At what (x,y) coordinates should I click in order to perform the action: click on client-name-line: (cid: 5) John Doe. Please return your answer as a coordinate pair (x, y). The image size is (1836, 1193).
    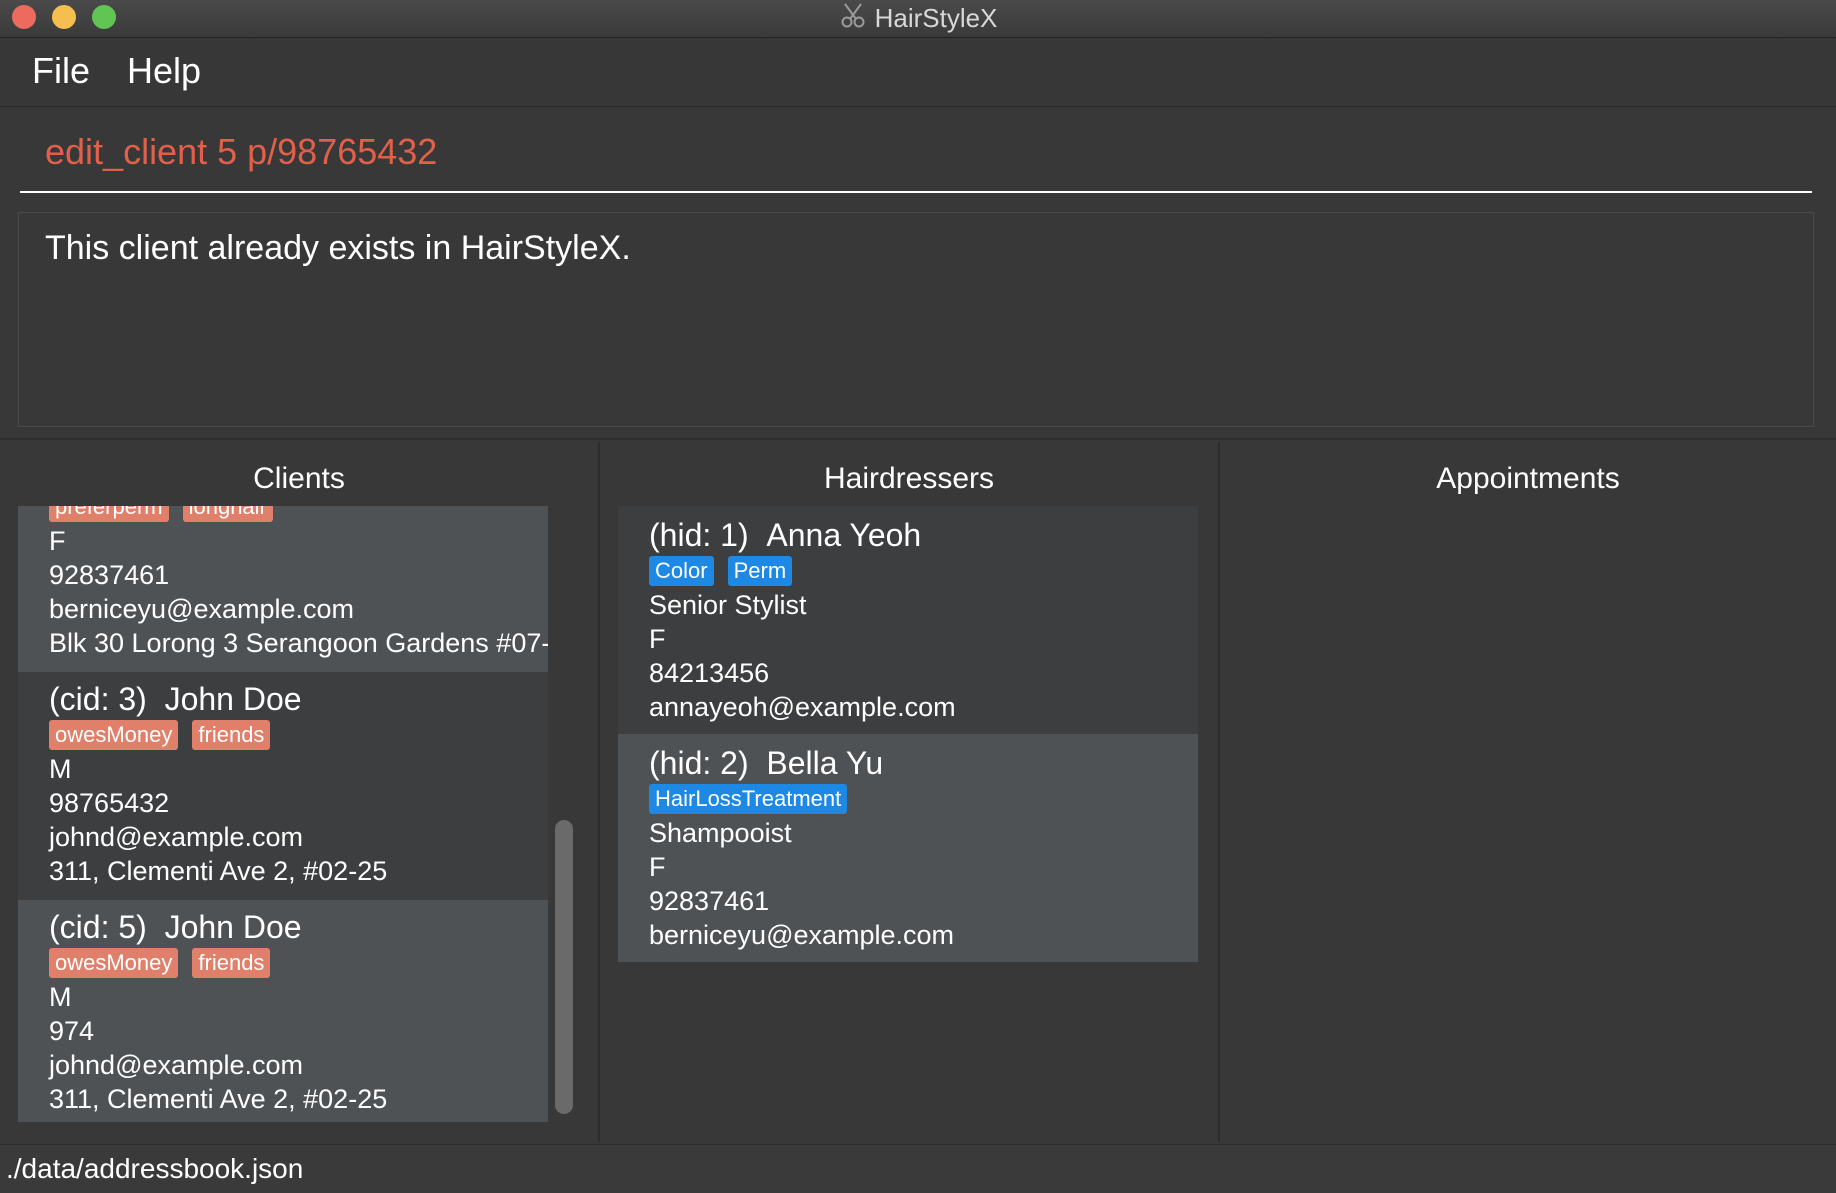
    Looking at the image, I should click on (298, 927).